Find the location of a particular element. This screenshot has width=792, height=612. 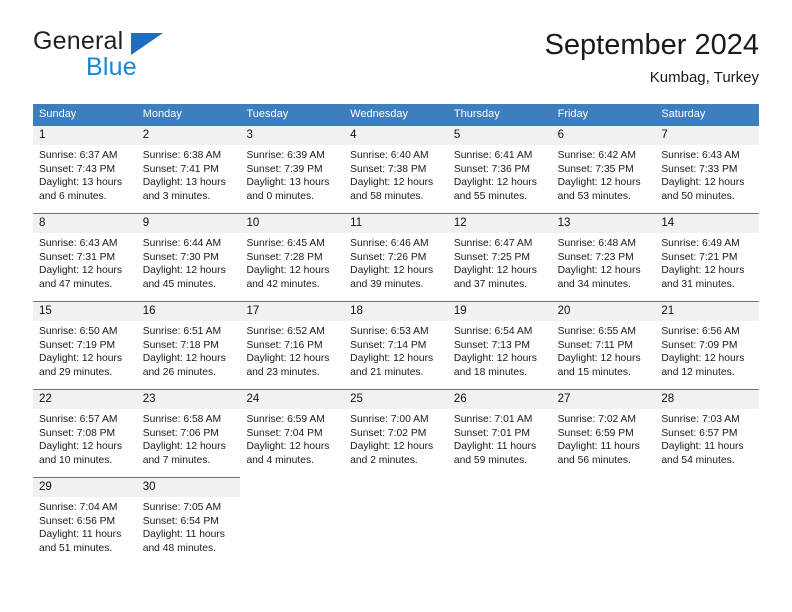

logo-text-blue: Blue is located at coordinates (111, 67).